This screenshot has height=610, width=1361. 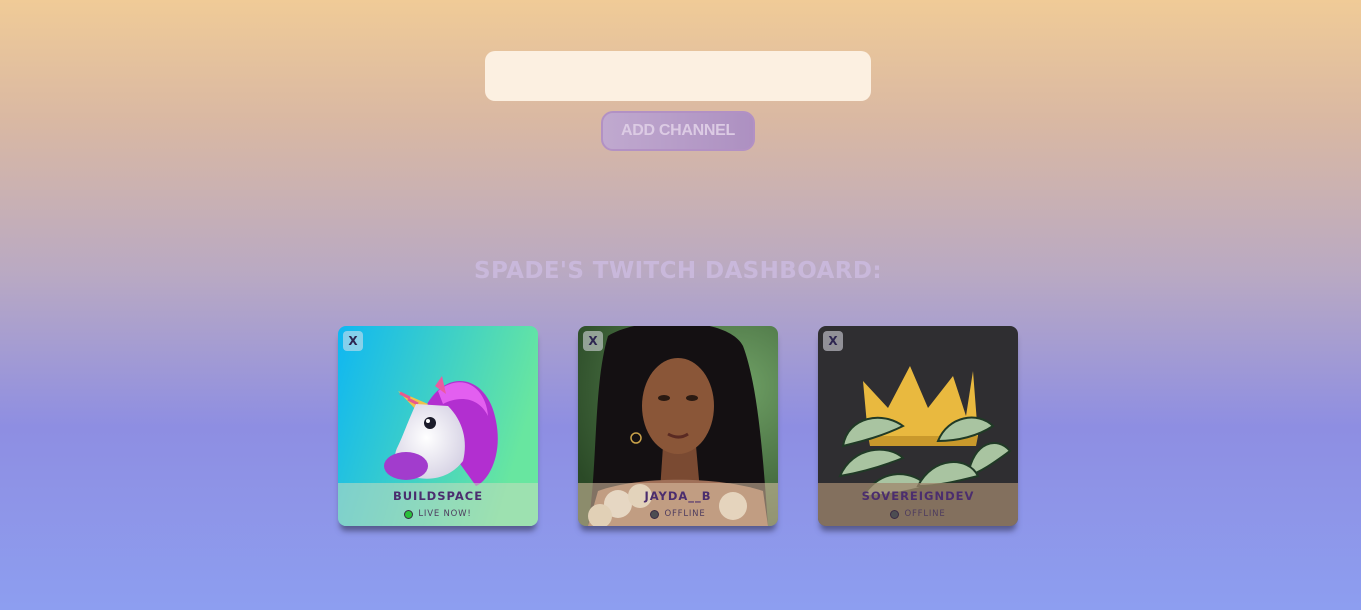 What do you see at coordinates (678, 131) in the screenshot?
I see `add-channel-button: ADD CHANNEL` at bounding box center [678, 131].